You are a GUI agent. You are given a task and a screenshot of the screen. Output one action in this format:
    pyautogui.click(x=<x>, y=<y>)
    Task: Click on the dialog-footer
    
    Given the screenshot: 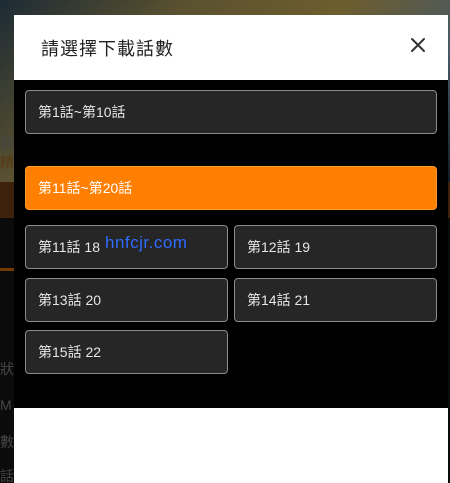 What is the action you would take?
    pyautogui.click(x=231, y=445)
    